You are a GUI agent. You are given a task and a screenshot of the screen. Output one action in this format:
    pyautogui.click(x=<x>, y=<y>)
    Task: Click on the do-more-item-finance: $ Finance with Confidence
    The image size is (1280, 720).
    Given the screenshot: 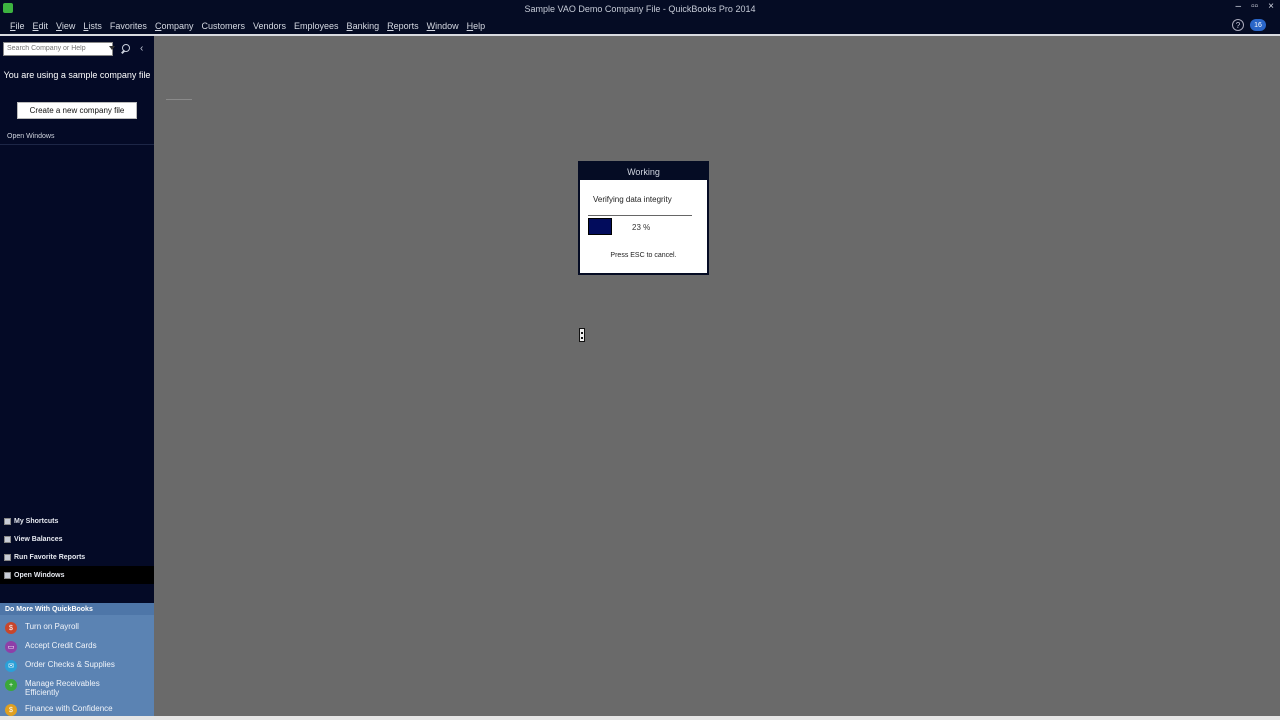 What is the action you would take?
    pyautogui.click(x=77, y=710)
    